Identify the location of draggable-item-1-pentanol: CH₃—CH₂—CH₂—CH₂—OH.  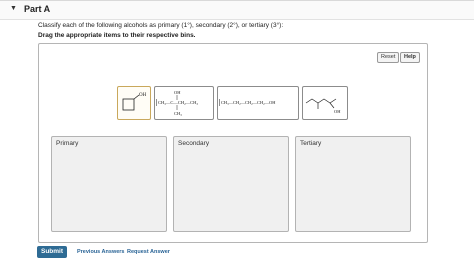
(258, 103).